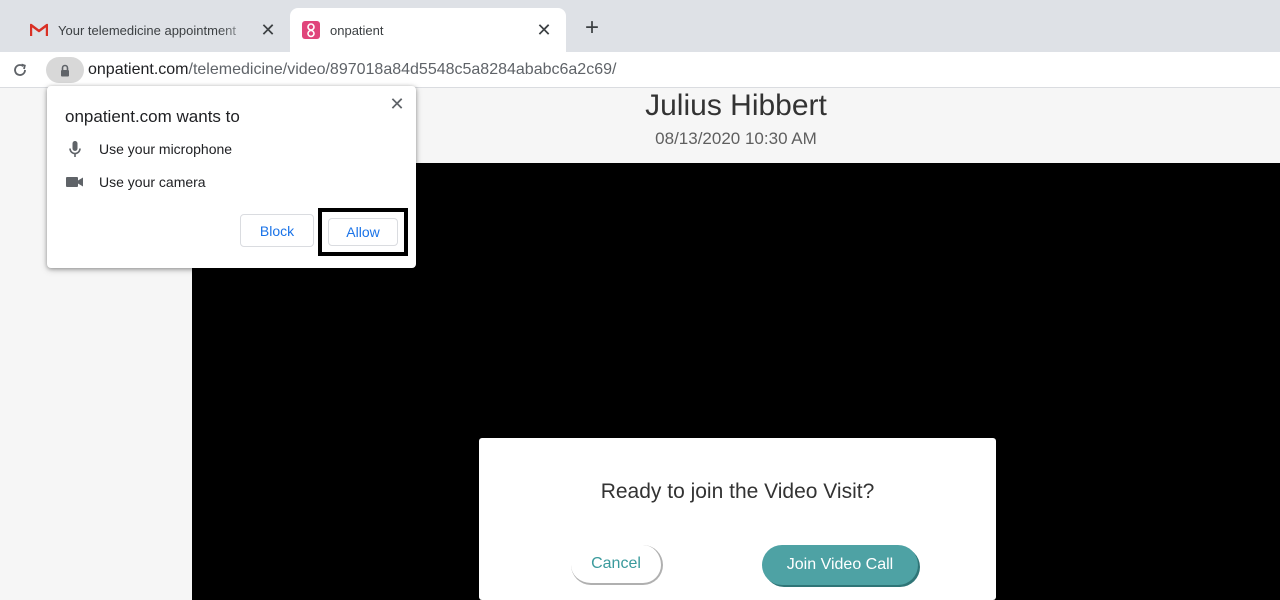 The image size is (1280, 600). What do you see at coordinates (737, 491) in the screenshot?
I see `join-dialog-title: Ready to join the Video Visit?` at bounding box center [737, 491].